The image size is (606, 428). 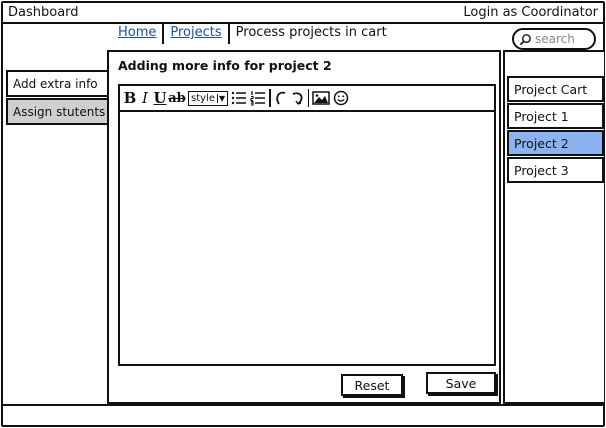 I want to click on breadcrumb: Home Projects Process projects in cart, so click(x=252, y=34).